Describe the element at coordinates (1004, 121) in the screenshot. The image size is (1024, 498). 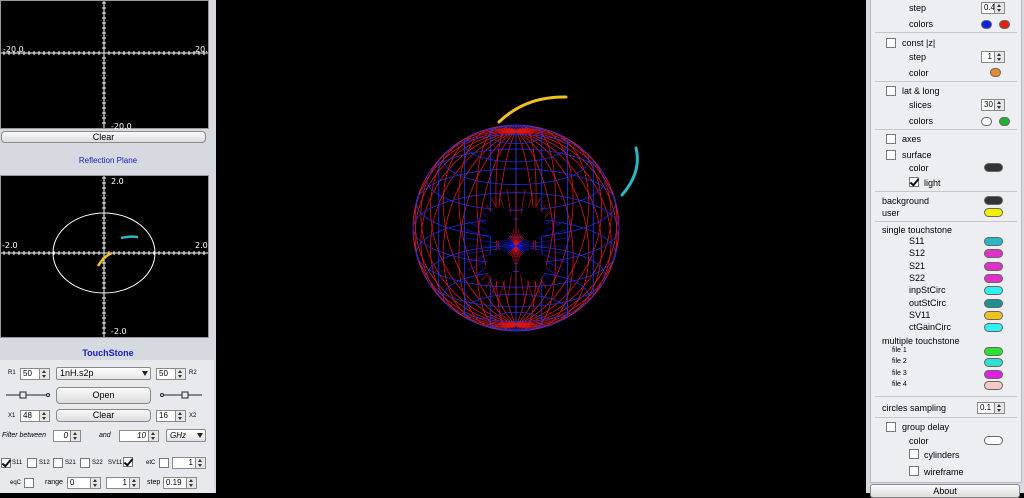
I see `colors3-swatch-b` at that location.